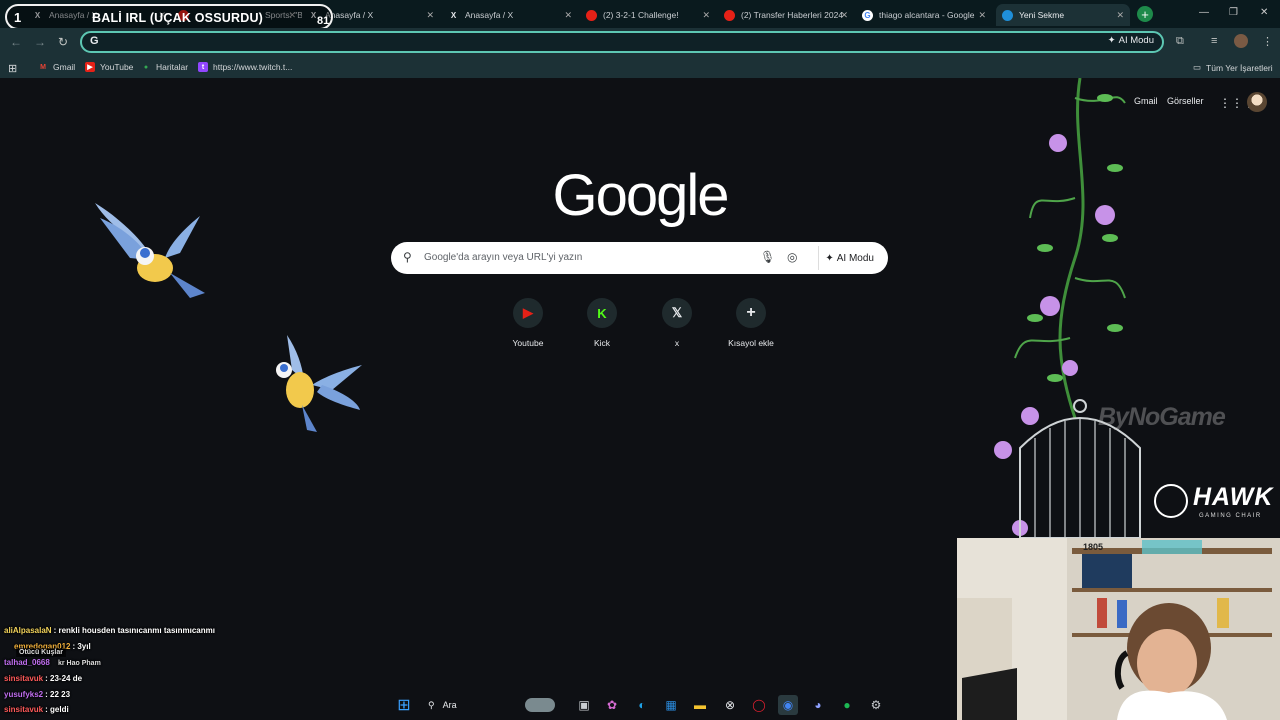  I want to click on youtube-icon, so click(729, 15).